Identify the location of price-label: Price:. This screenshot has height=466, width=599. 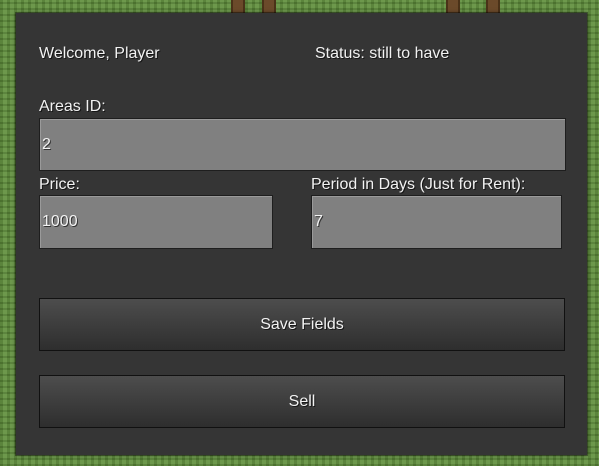
(59, 184).